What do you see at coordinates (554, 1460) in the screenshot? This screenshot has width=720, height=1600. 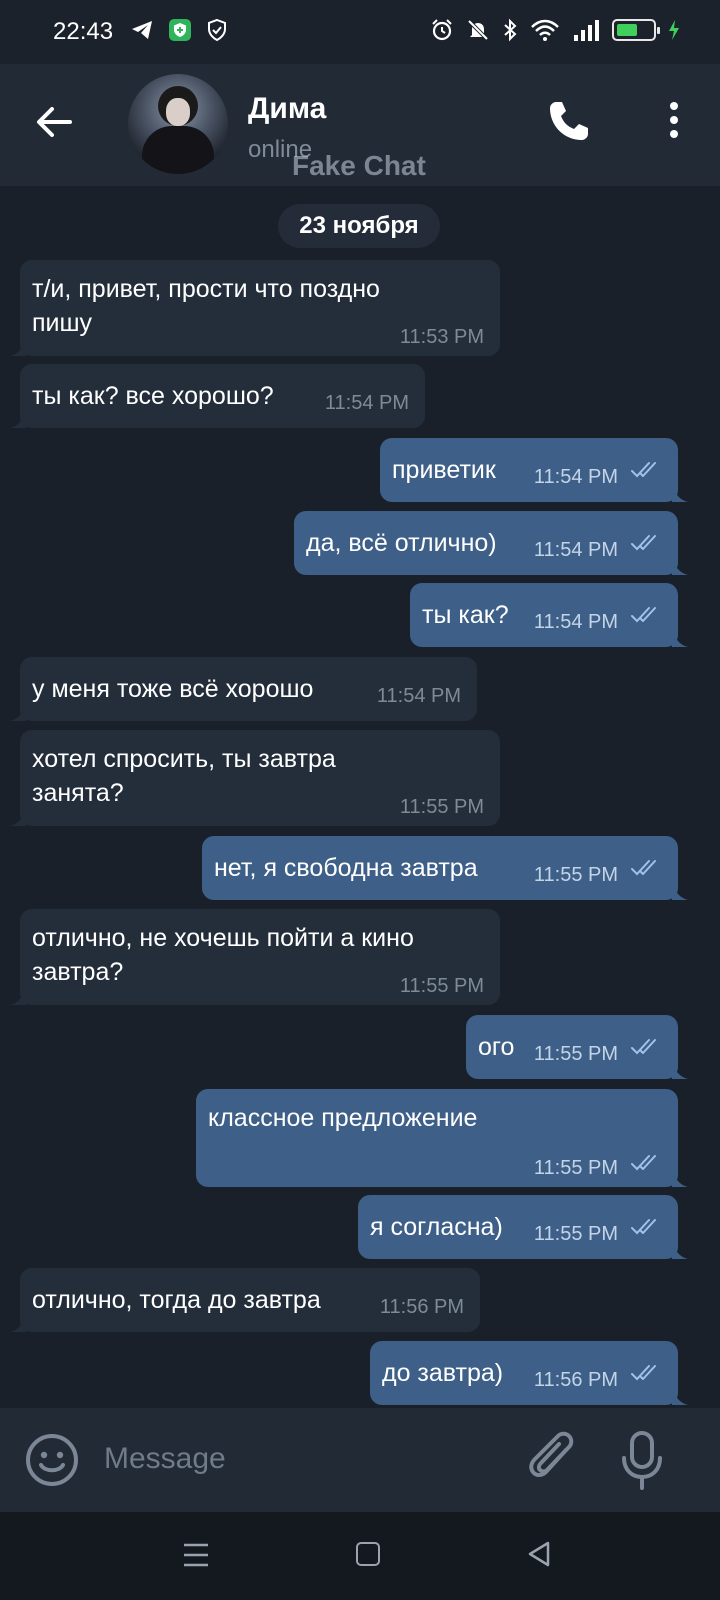 I see `paperclip-icon` at bounding box center [554, 1460].